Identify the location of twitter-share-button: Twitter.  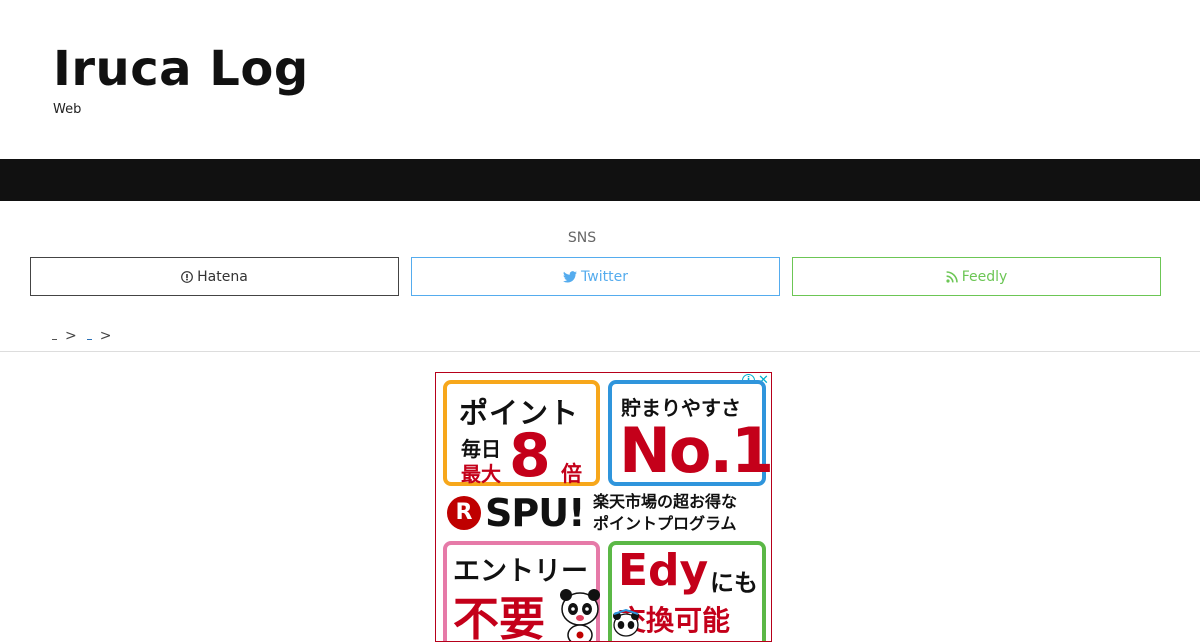
(595, 276).